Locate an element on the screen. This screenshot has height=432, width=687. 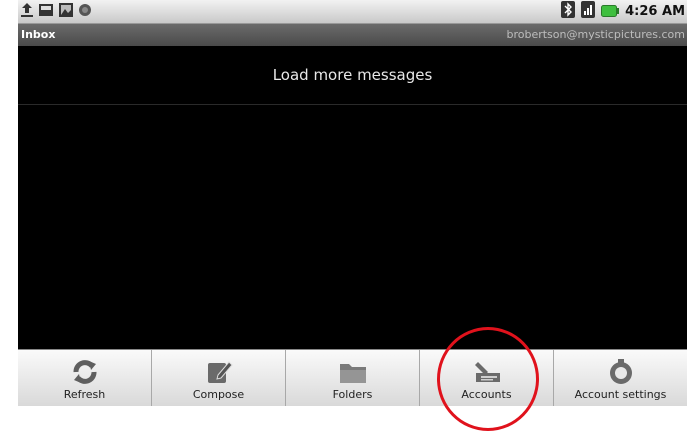
folder-icon is located at coordinates (353, 372).